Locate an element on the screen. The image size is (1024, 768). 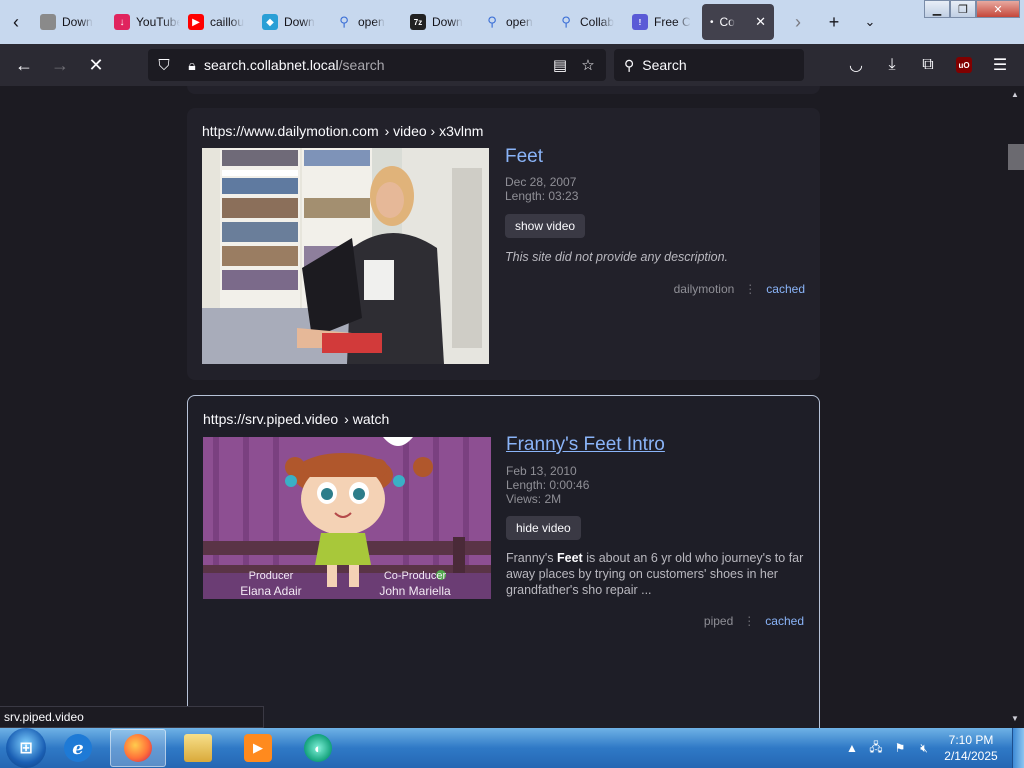
taskbar-app: ◐ is located at coordinates (318, 748).